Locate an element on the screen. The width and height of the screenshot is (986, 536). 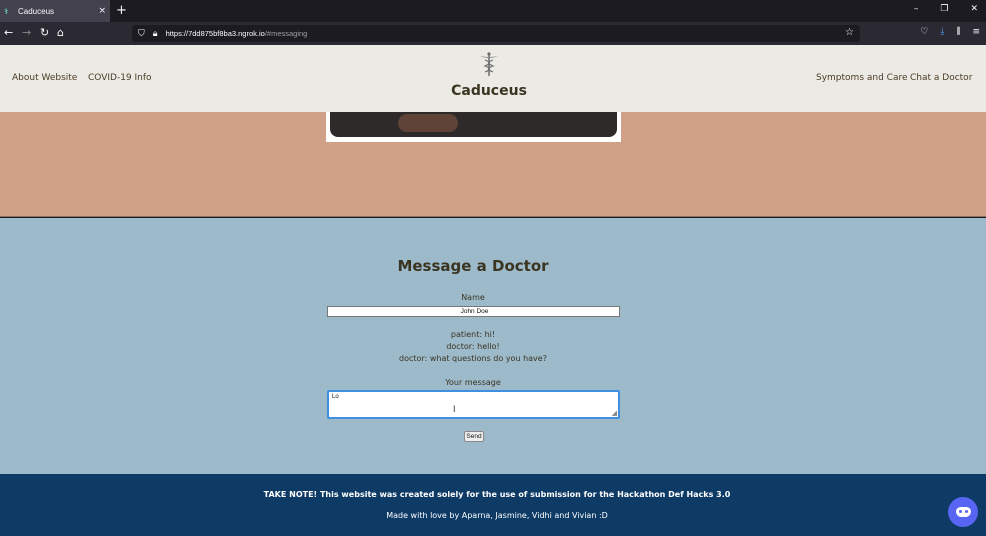
lock-icon: 🔒︎ is located at coordinates (155, 34).